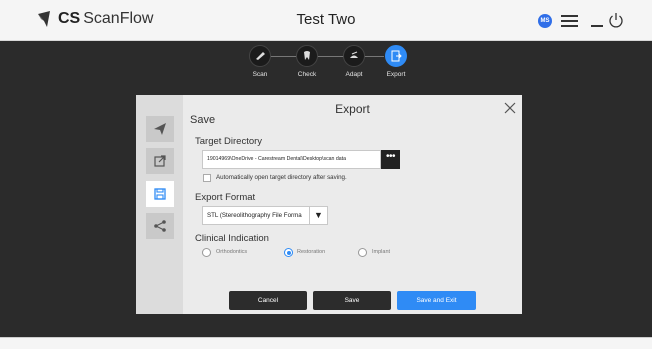 The height and width of the screenshot is (349, 652). Describe the element at coordinates (396, 74) in the screenshot. I see `step-label: Export` at that location.